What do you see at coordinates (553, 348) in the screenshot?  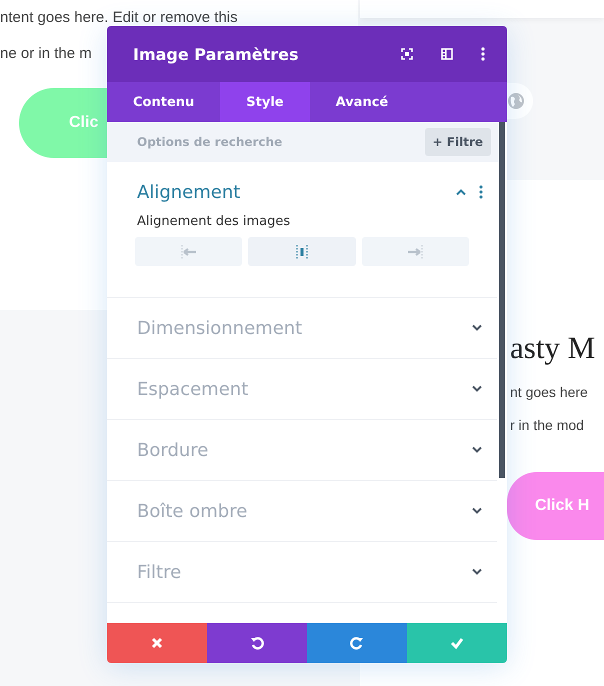 I see `heading: asty M` at bounding box center [553, 348].